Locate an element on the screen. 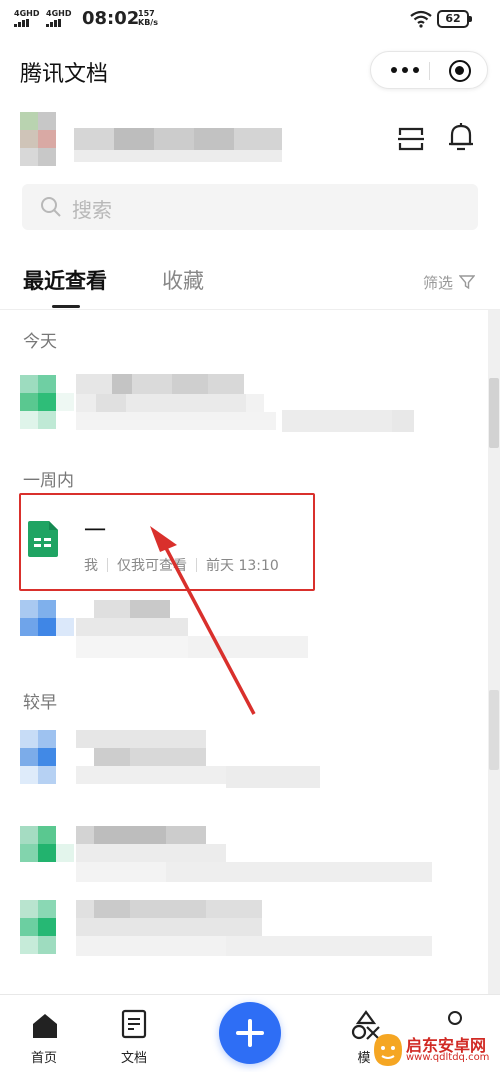 This screenshot has width=500, height=1072. signal-indicator-1: 4GHD is located at coordinates (26, 18).